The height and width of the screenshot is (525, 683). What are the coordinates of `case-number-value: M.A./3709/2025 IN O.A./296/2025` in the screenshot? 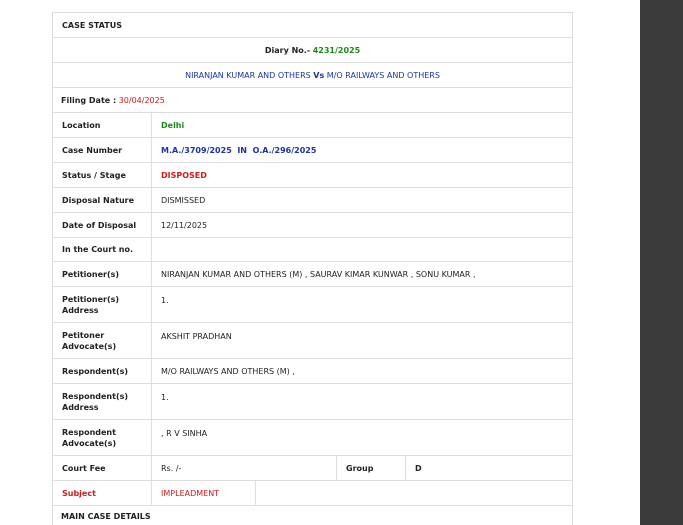 It's located at (361, 150).